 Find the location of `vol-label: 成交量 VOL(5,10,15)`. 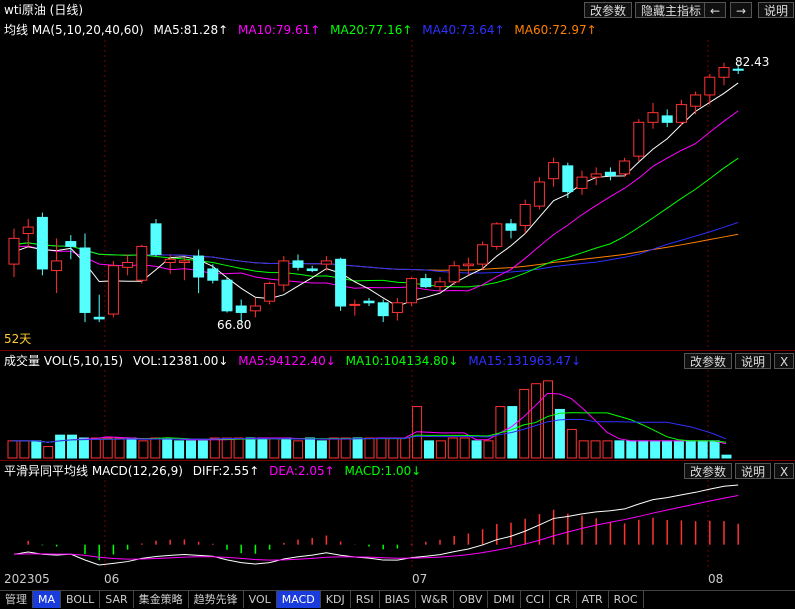

vol-label: 成交量 VOL(5,10,15) is located at coordinates (64, 361).